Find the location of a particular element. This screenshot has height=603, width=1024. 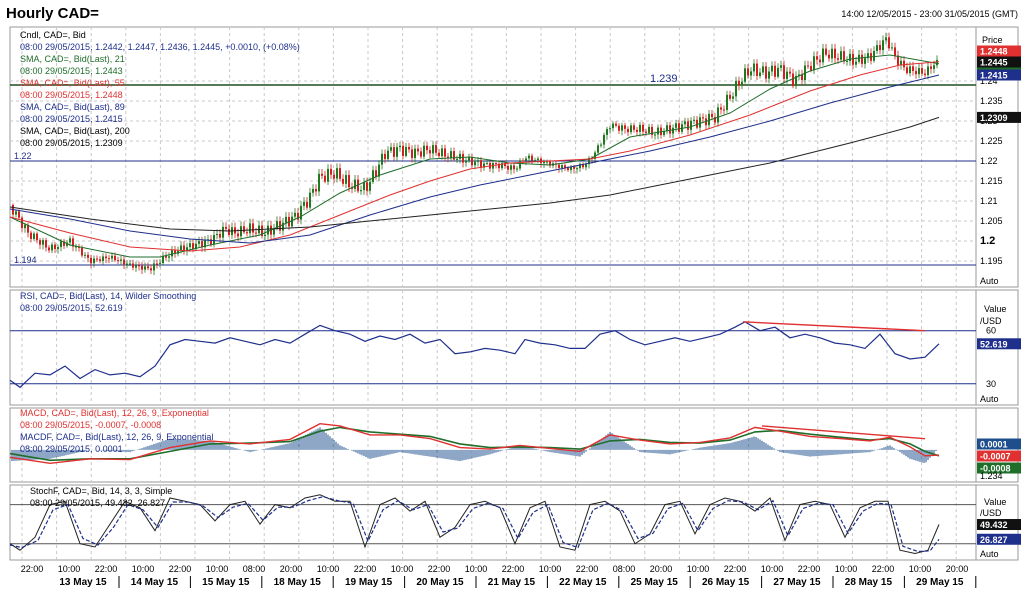

x-hour-label: 08:00 is located at coordinates (624, 569).